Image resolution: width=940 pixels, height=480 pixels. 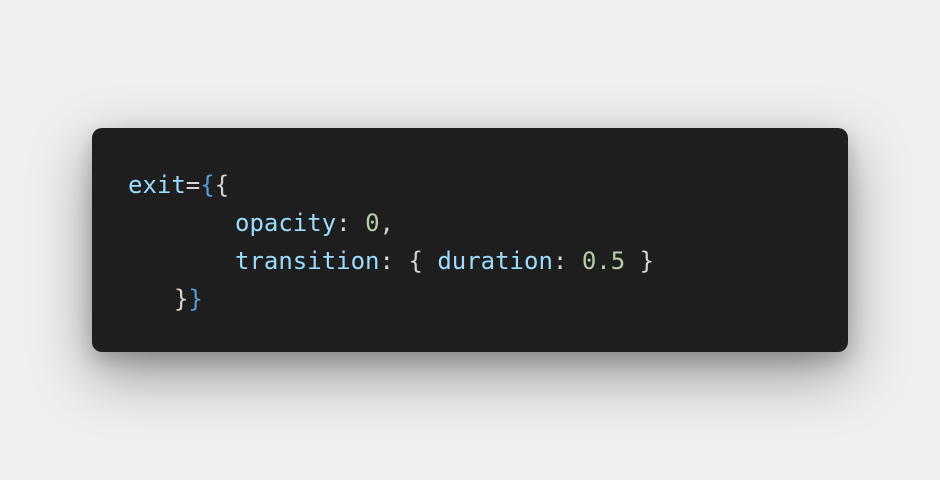 What do you see at coordinates (372, 223) in the screenshot?
I see `opacity-value: 0` at bounding box center [372, 223].